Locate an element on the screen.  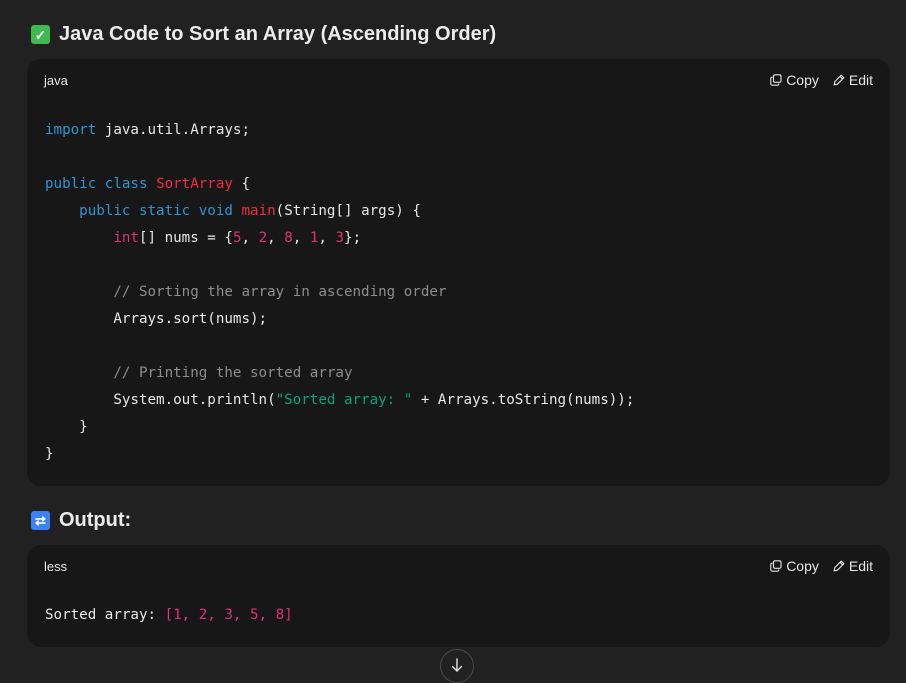
code-line: public static void main(String[] args) { is located at coordinates (233, 211).